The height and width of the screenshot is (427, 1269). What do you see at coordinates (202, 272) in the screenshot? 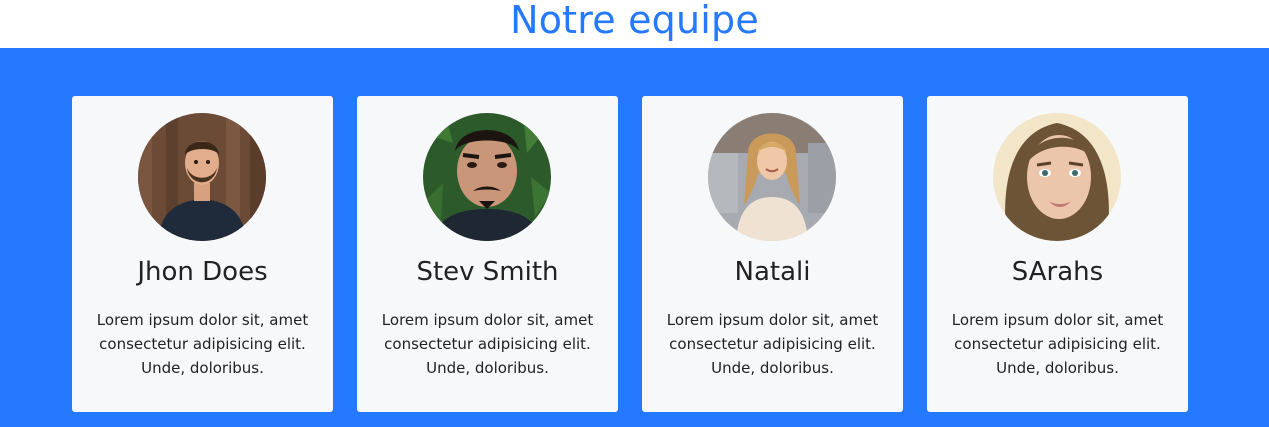
I see `member-name: Jhon Does` at bounding box center [202, 272].